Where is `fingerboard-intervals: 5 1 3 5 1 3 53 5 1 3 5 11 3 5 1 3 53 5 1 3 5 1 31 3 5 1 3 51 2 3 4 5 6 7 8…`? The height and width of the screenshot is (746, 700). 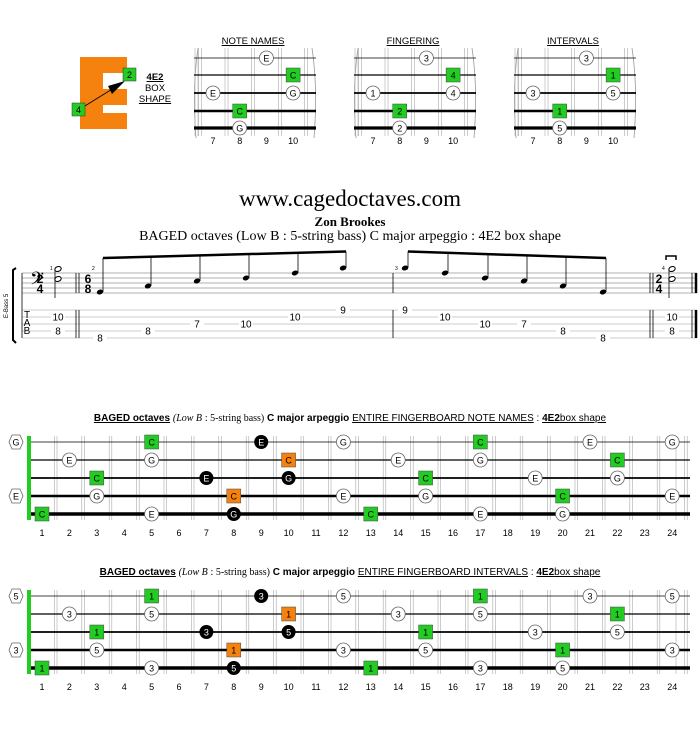 fingerboard-intervals: 5 1 3 5 1 3 53 5 1 3 5 11 3 5 1 3 53 5 1 3 5 1 31 3 5 1 3 51 2 3 4 5 6 7 8… is located at coordinates (349, 640).